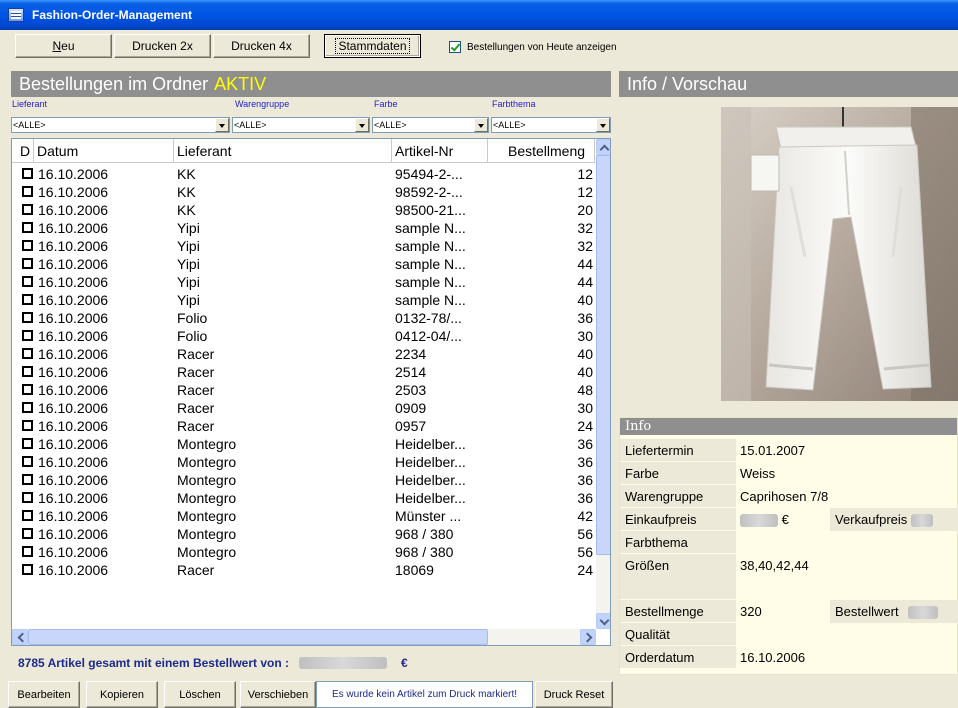 The image size is (958, 708). I want to click on supplier-filter-select: <ALLE>, so click(120, 125).